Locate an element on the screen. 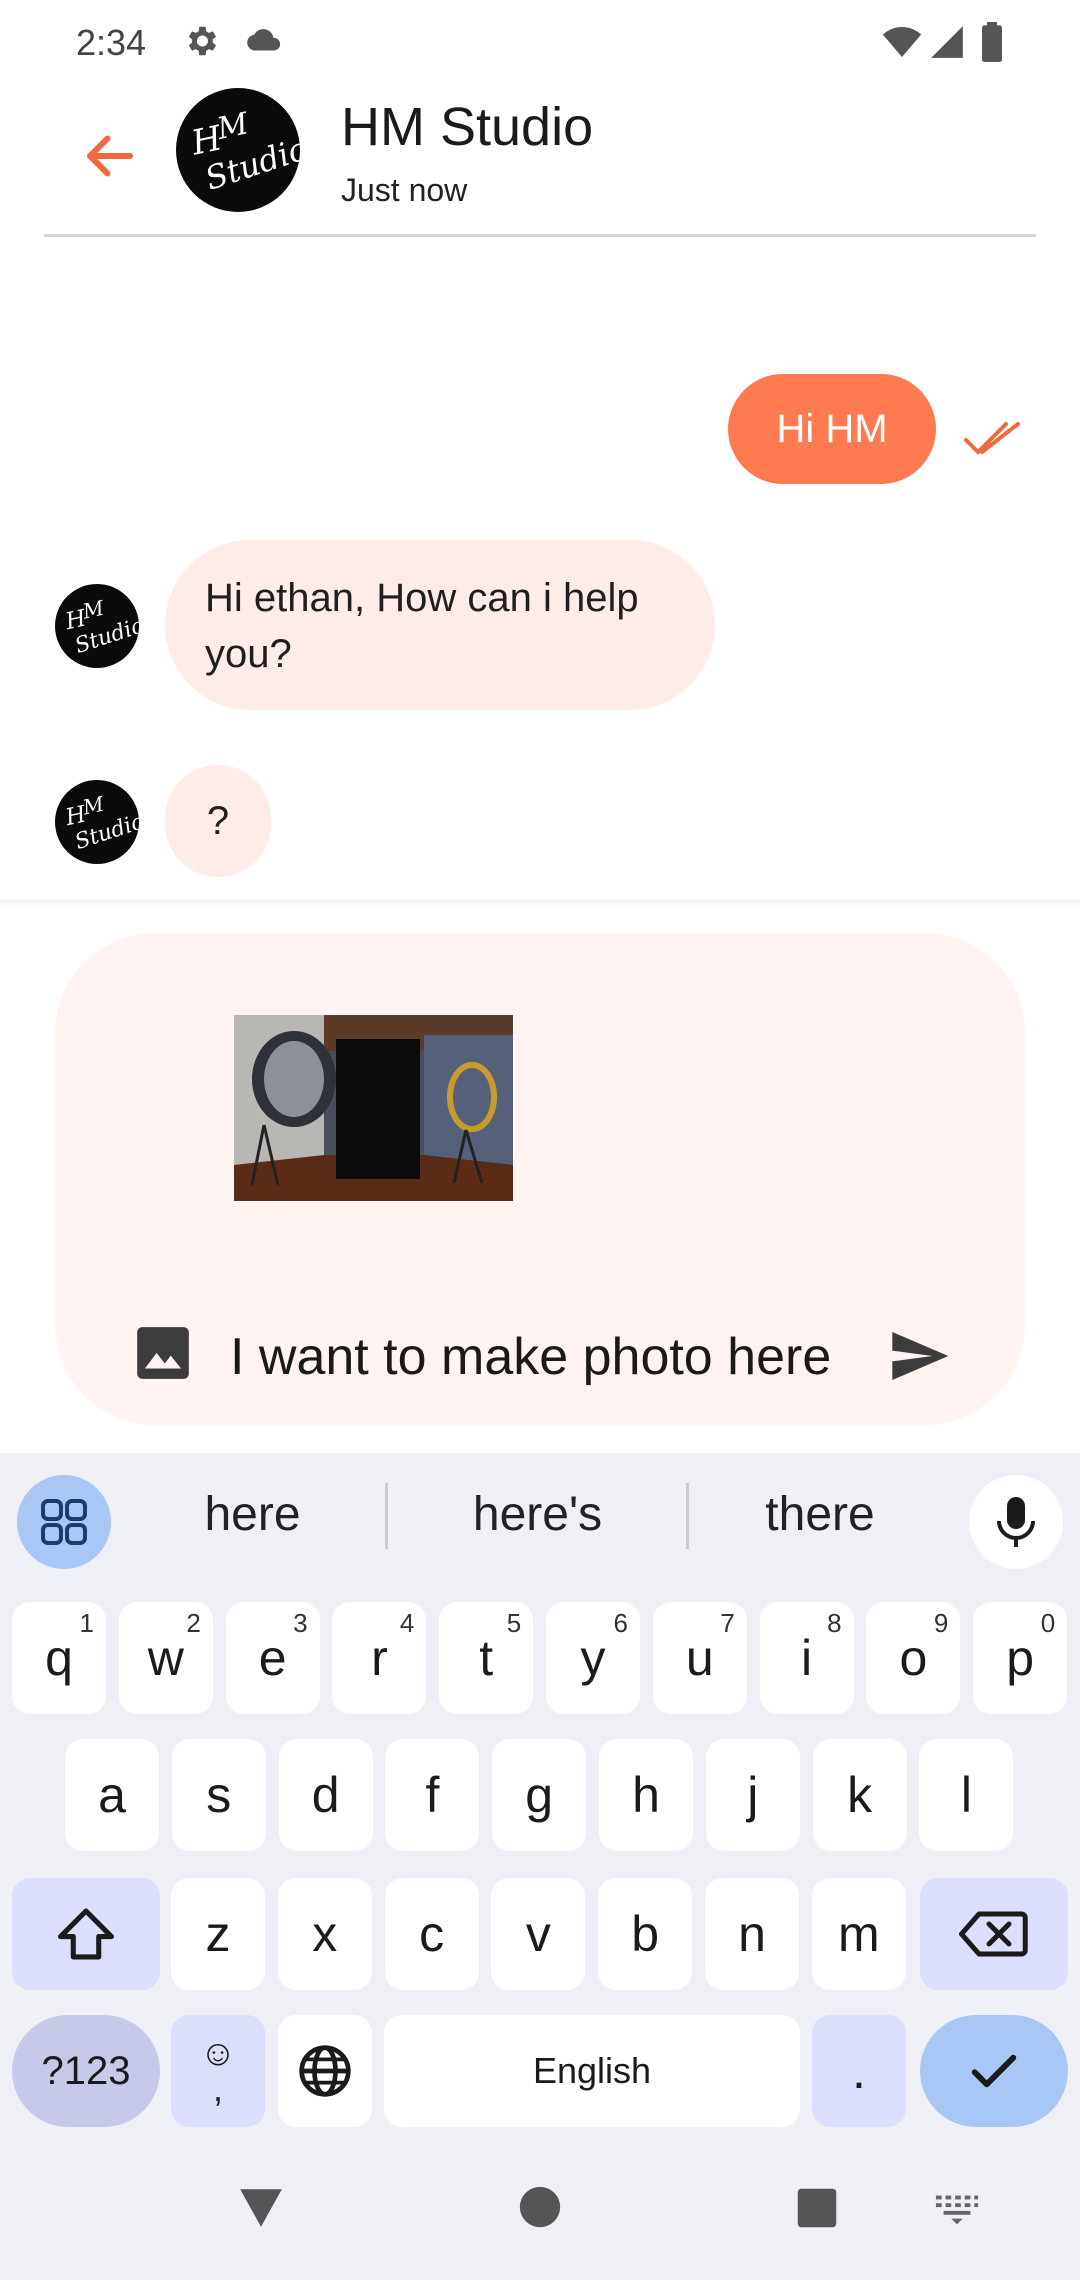 The width and height of the screenshot is (1080, 2280). key-k: k is located at coordinates (859, 1795).